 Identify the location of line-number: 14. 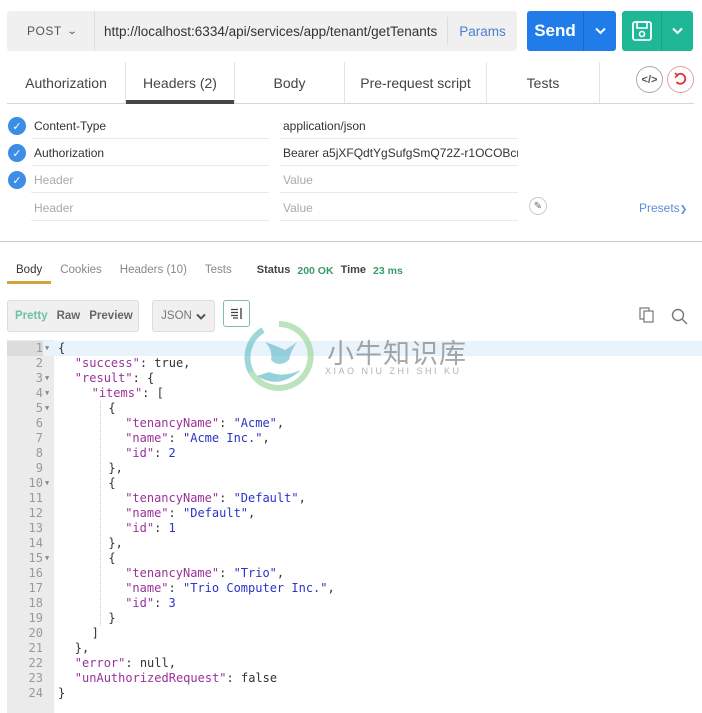
(35, 543).